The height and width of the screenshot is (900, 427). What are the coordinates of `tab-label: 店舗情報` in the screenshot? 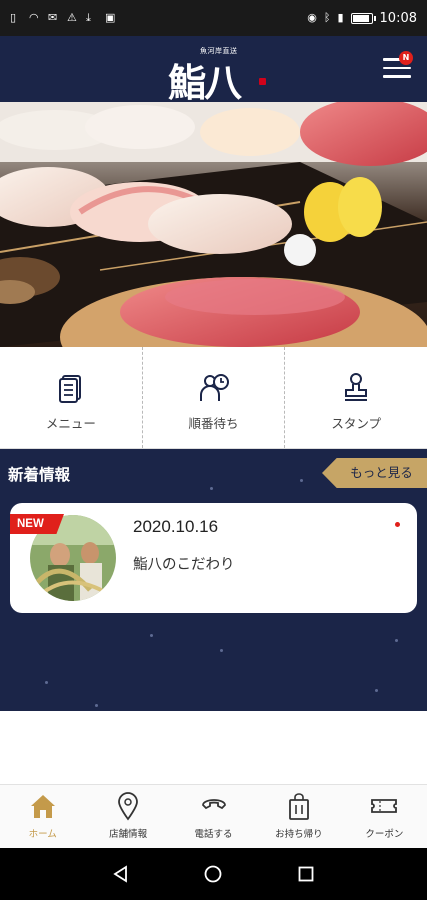 It's located at (128, 834).